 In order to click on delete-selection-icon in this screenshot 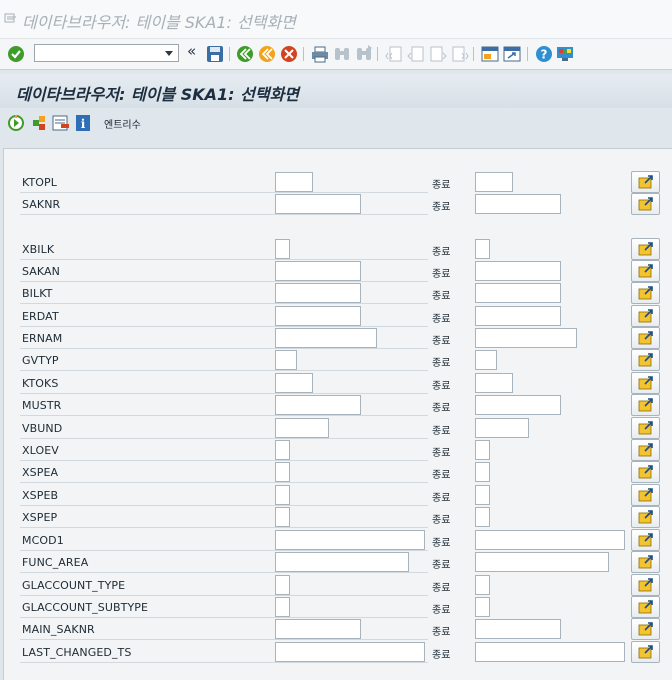, I will do `click(61, 123)`.